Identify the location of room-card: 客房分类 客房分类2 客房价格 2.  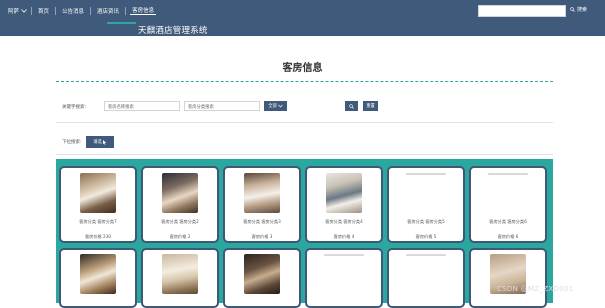
(180, 204).